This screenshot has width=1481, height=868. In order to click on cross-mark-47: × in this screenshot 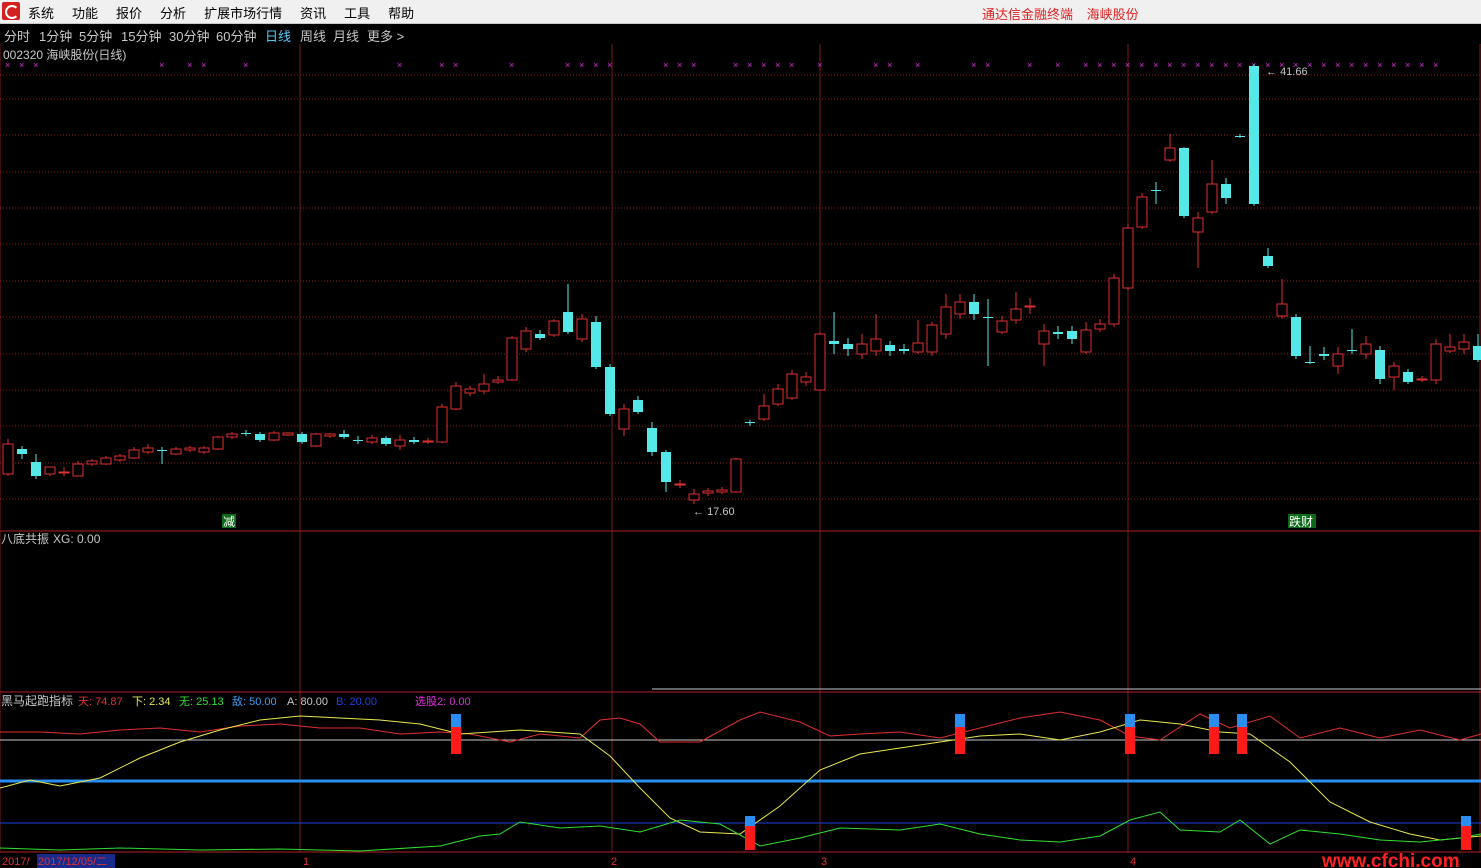, I will do `click(1309, 65)`.